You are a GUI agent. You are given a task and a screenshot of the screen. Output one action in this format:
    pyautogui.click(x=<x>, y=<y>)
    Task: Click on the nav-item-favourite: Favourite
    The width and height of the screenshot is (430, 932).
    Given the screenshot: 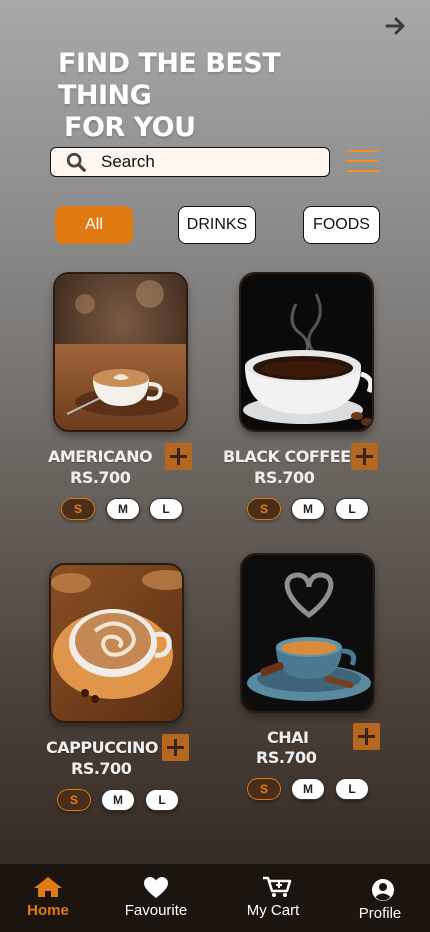 What is the action you would take?
    pyautogui.click(x=156, y=898)
    